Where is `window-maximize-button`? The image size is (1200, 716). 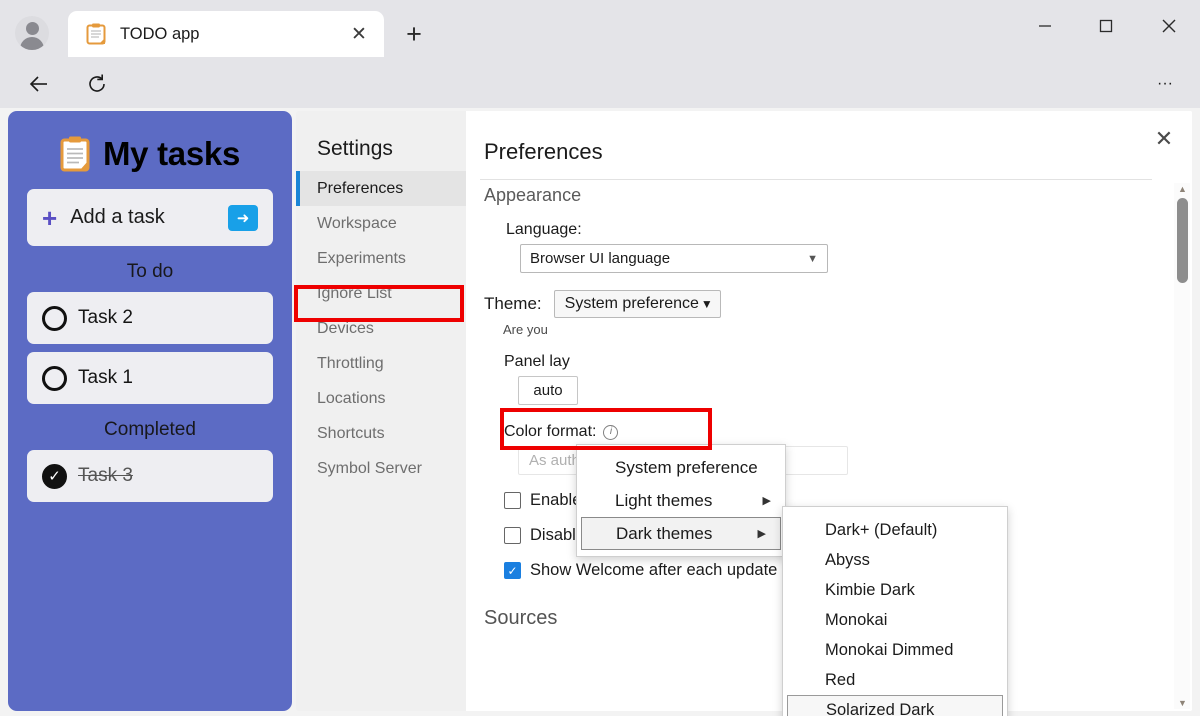
window-maximize-button is located at coordinates (1106, 26).